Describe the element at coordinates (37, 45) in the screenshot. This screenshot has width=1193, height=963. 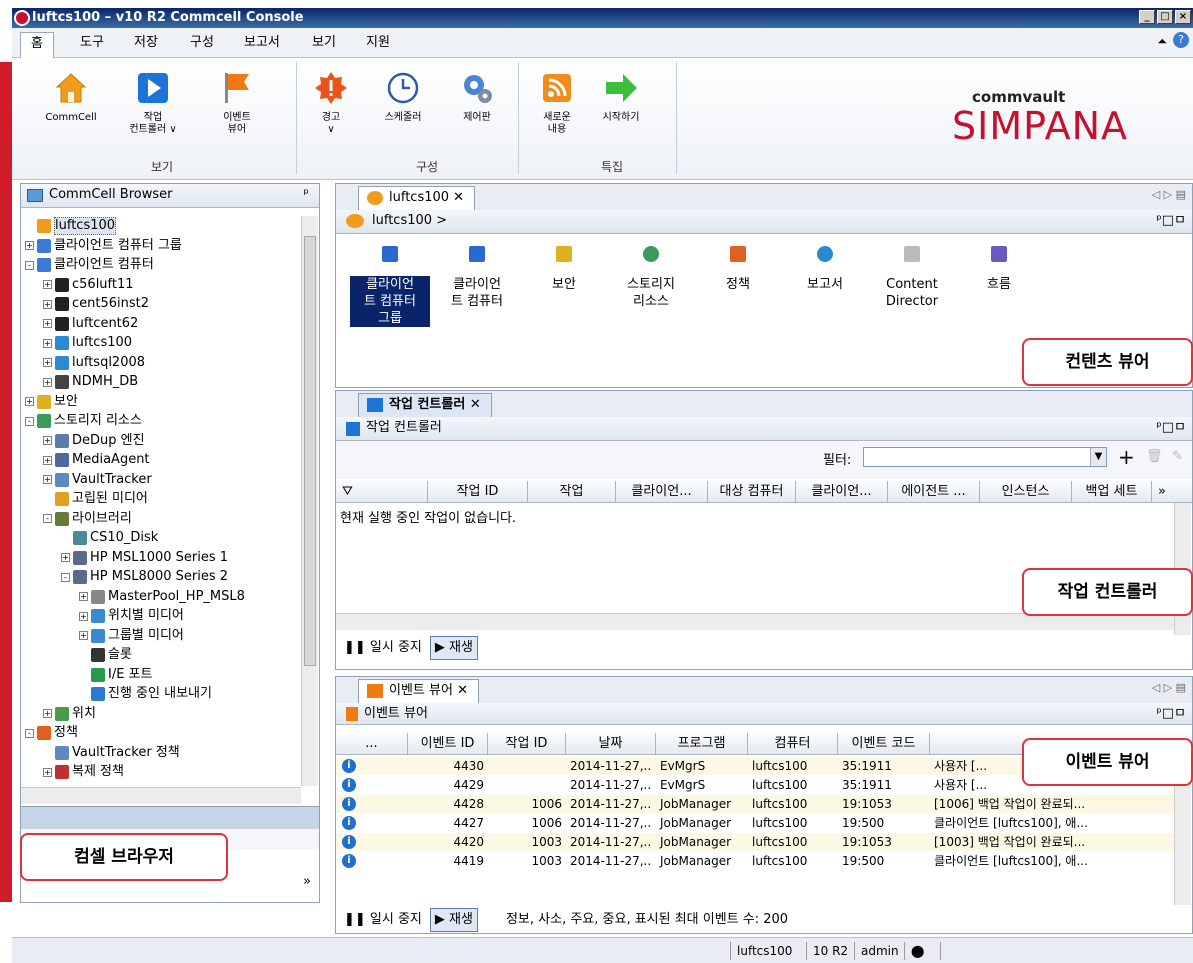
I see `menu-tab-home: 홈` at that location.